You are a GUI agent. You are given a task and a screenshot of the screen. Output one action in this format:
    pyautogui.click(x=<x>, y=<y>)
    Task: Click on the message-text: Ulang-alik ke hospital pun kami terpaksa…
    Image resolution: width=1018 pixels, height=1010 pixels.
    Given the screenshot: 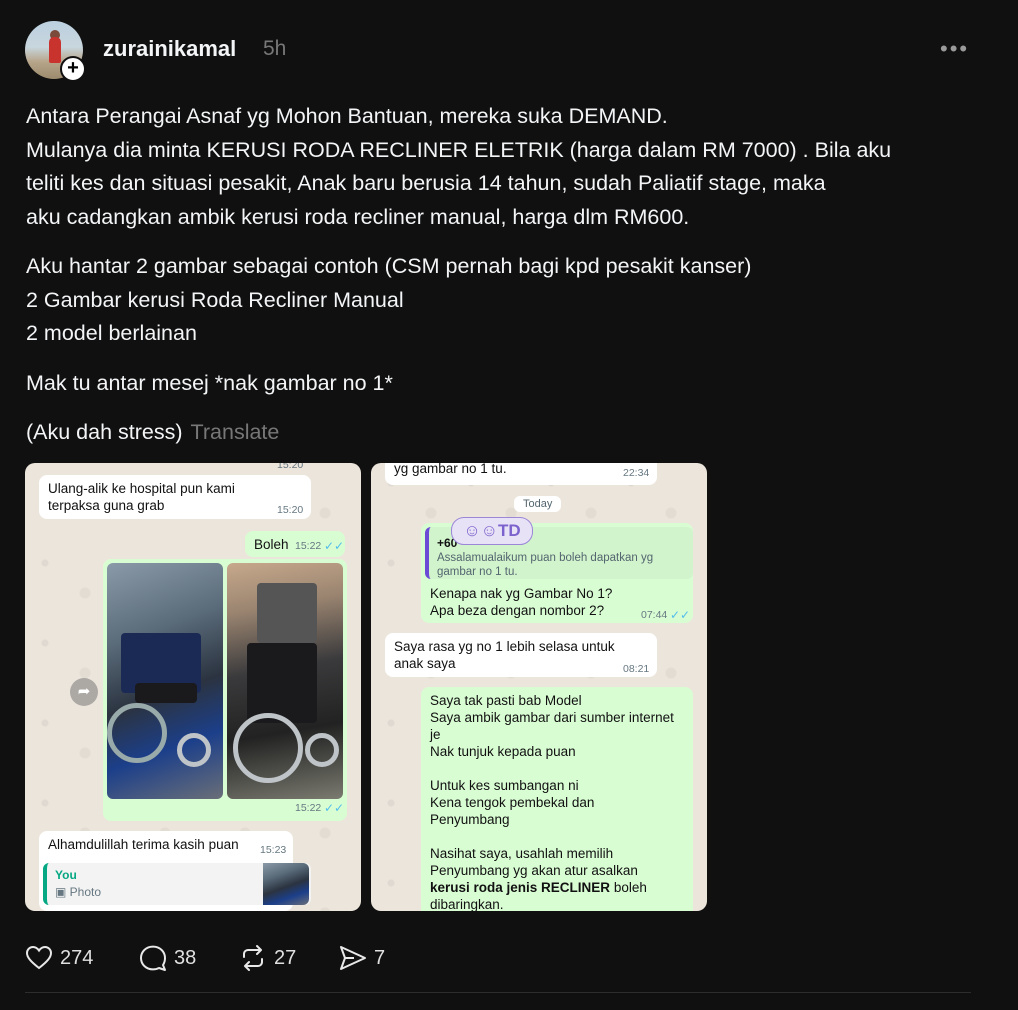 What is the action you would take?
    pyautogui.click(x=141, y=497)
    